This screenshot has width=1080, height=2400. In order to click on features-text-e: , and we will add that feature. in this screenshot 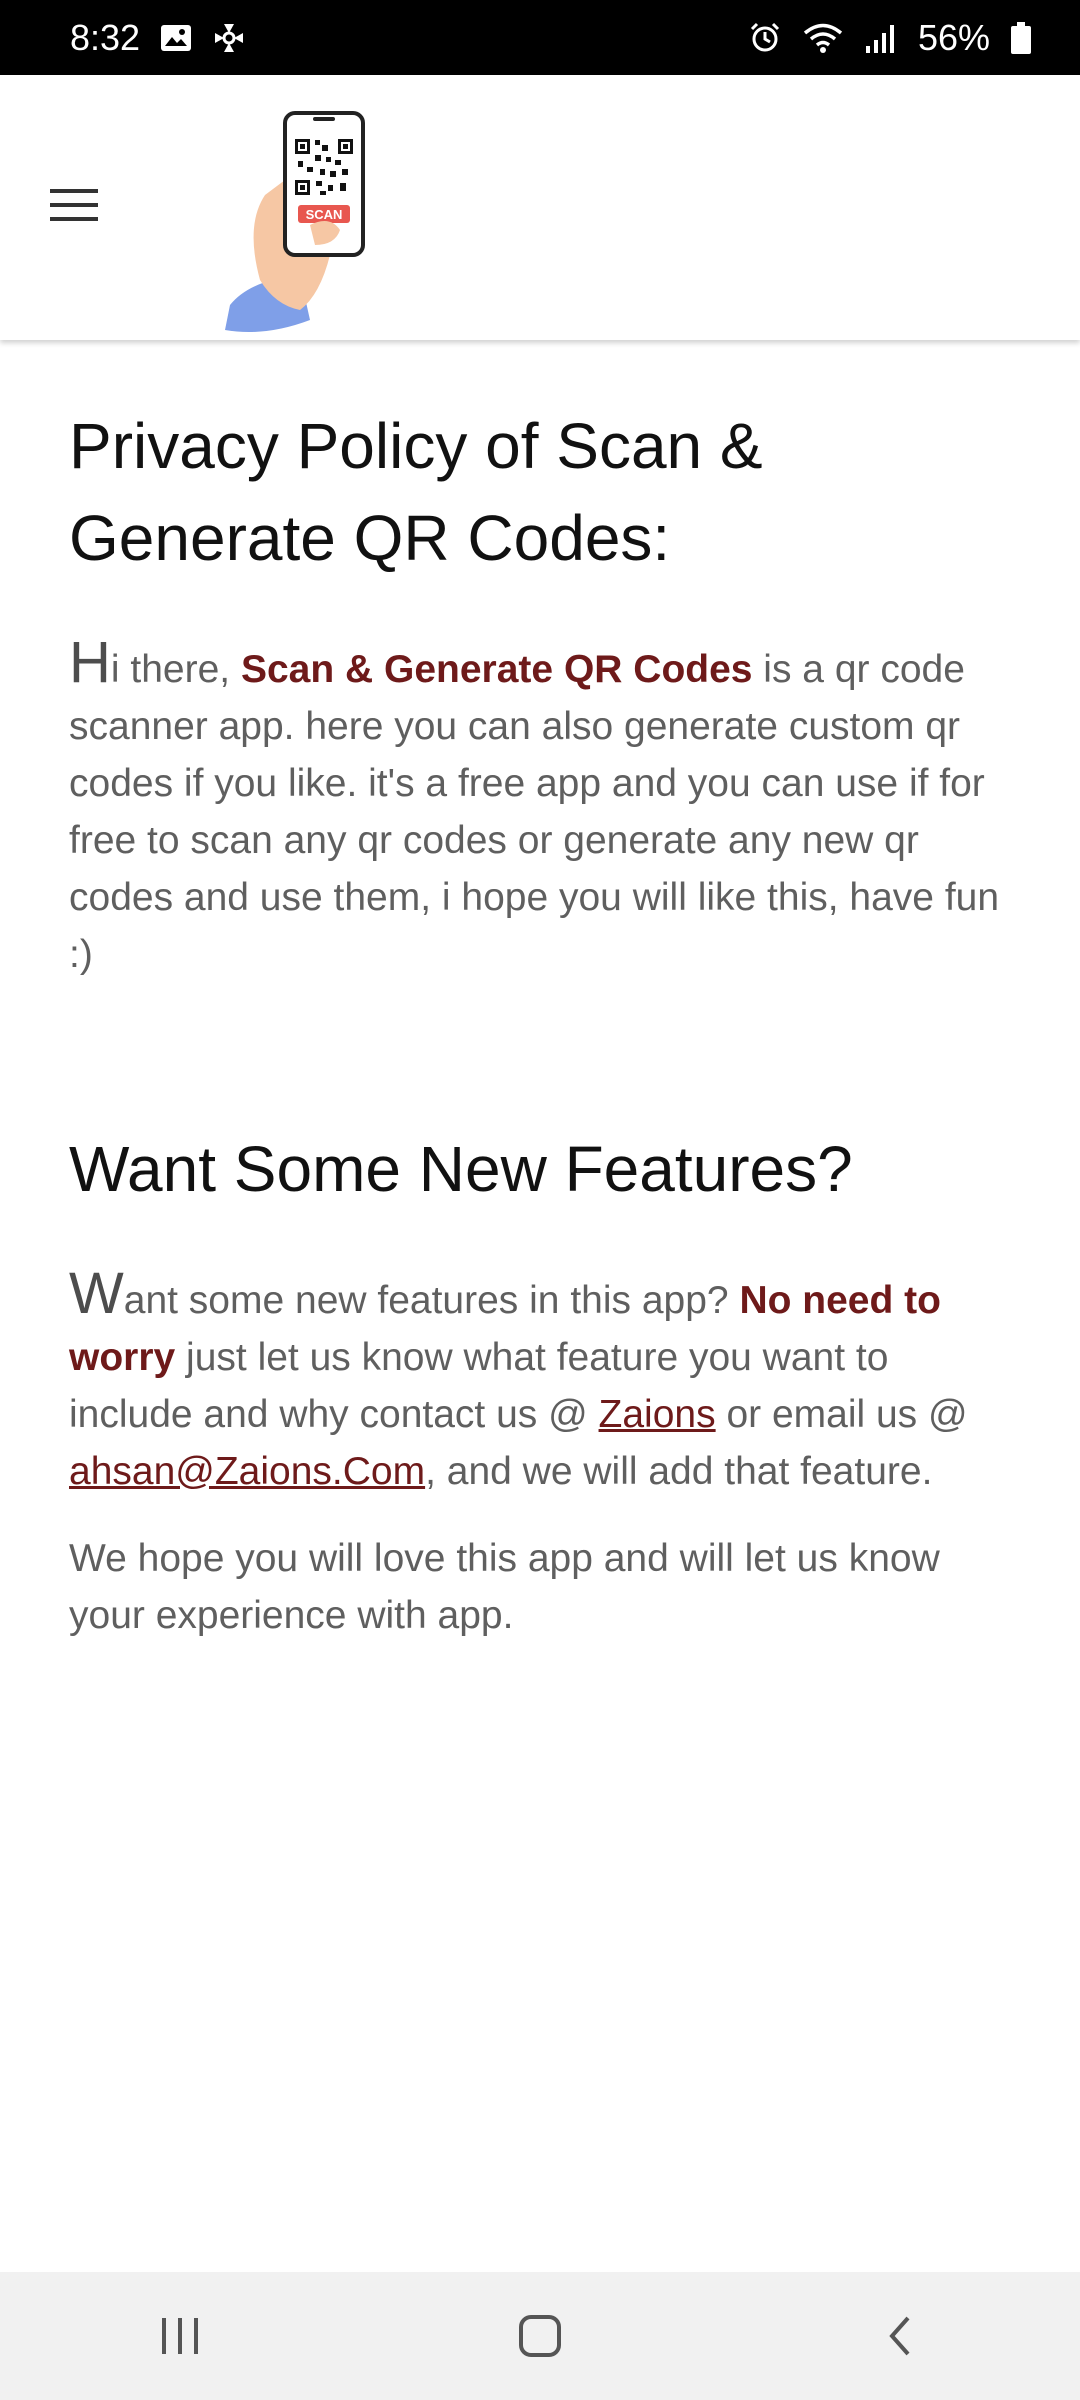, I will do `click(679, 1471)`.